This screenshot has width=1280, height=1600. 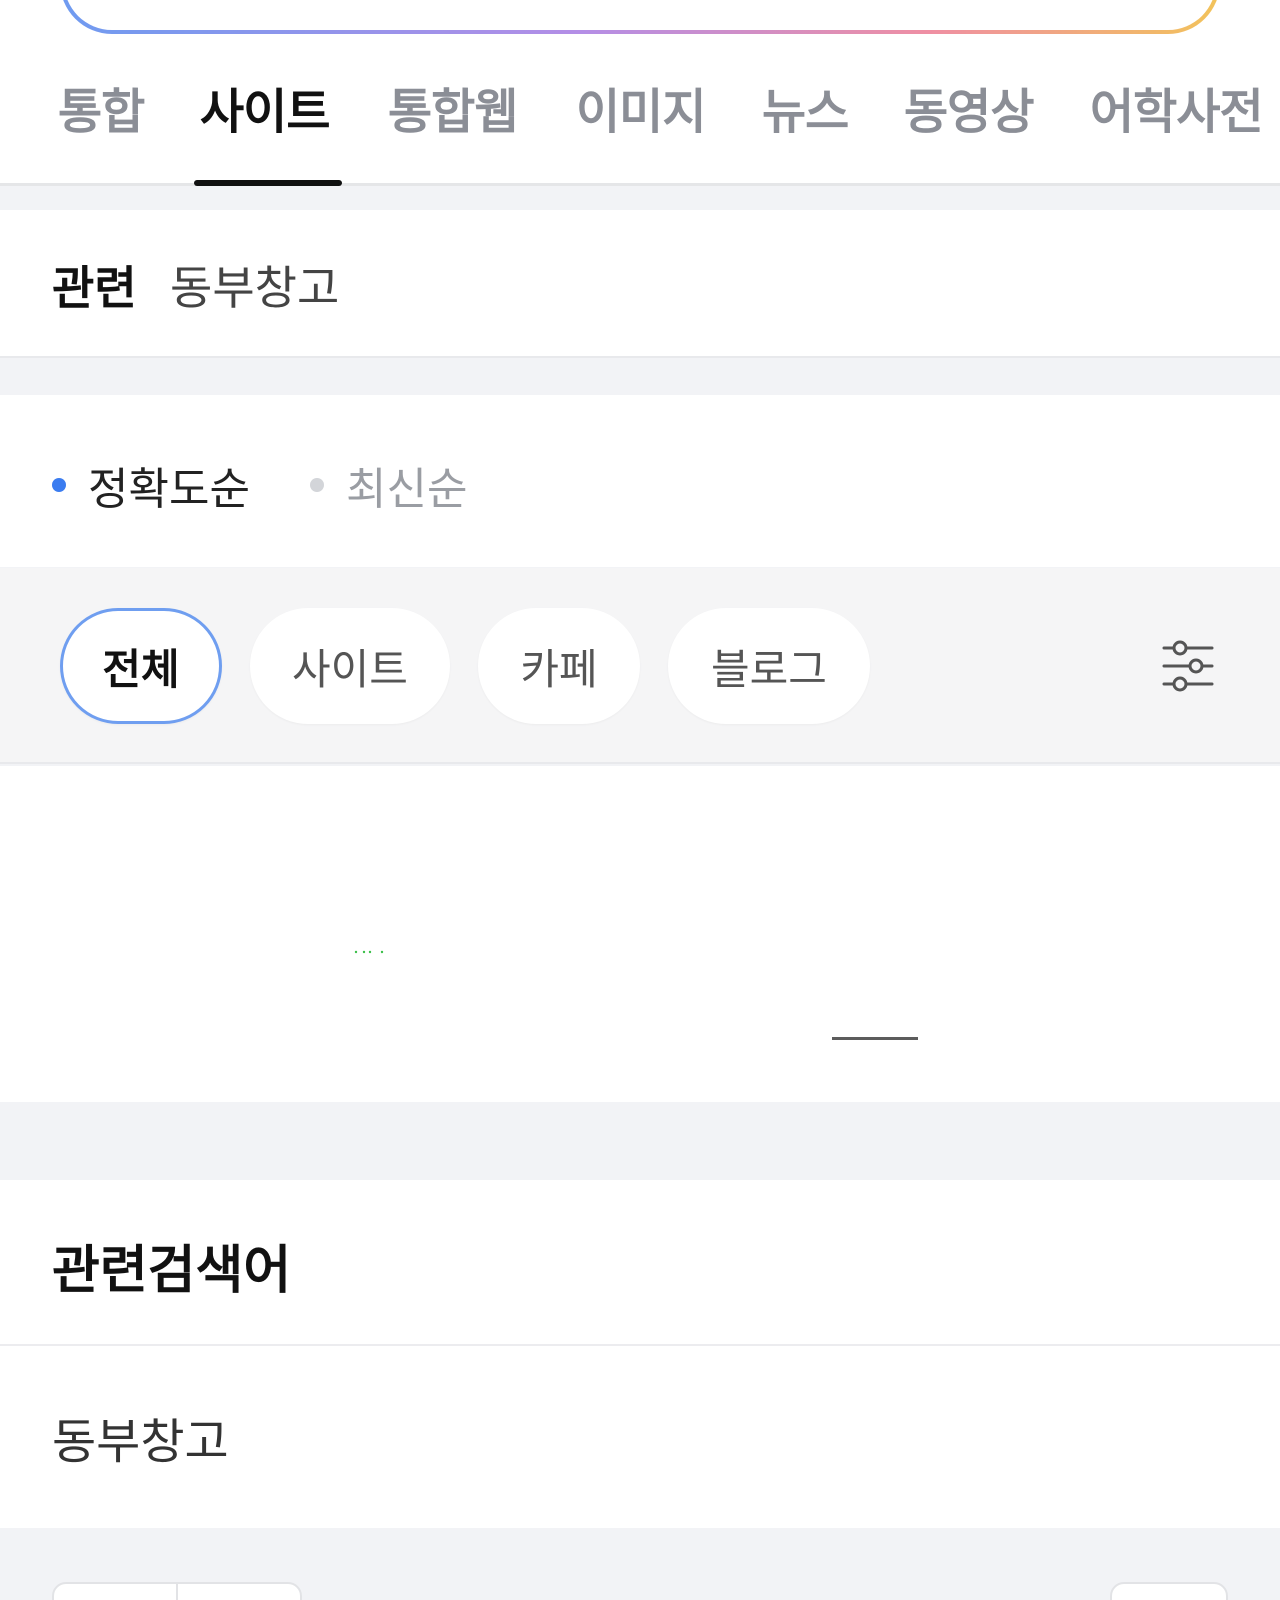 I want to click on sliders-icon, so click(x=1188, y=666).